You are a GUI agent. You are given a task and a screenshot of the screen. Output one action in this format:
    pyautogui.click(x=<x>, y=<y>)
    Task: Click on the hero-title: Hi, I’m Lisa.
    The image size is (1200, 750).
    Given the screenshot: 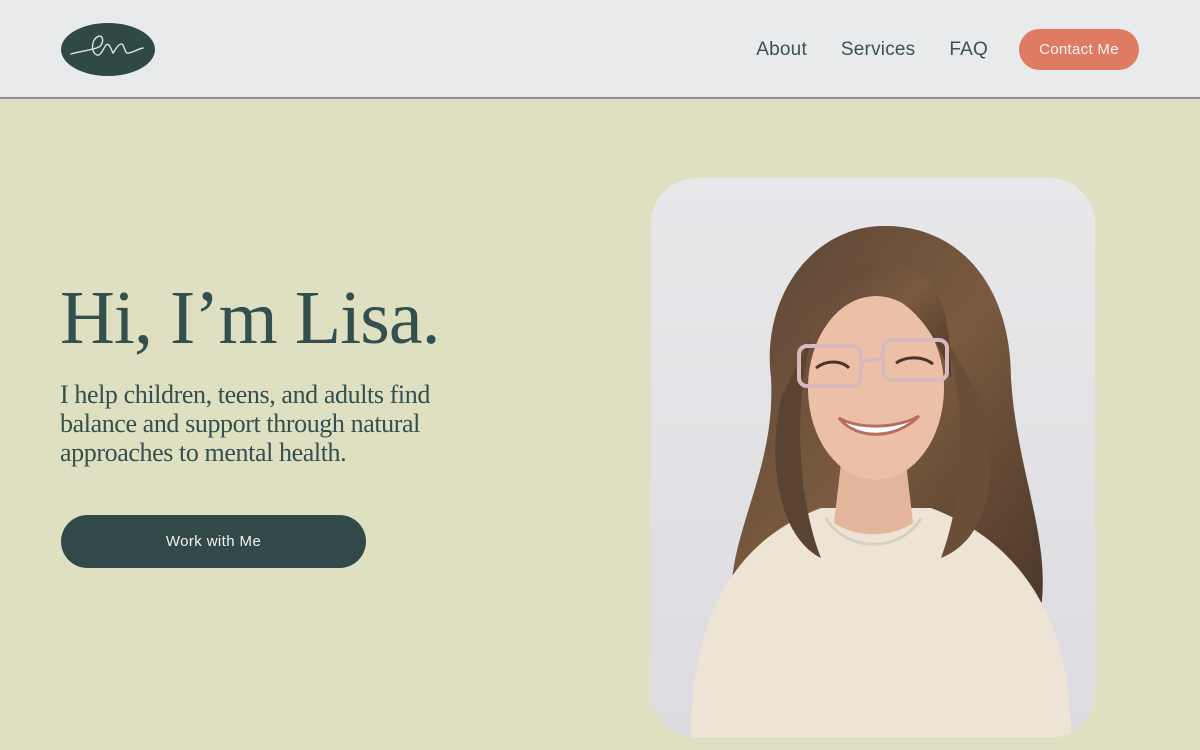 What is the action you would take?
    pyautogui.click(x=250, y=318)
    